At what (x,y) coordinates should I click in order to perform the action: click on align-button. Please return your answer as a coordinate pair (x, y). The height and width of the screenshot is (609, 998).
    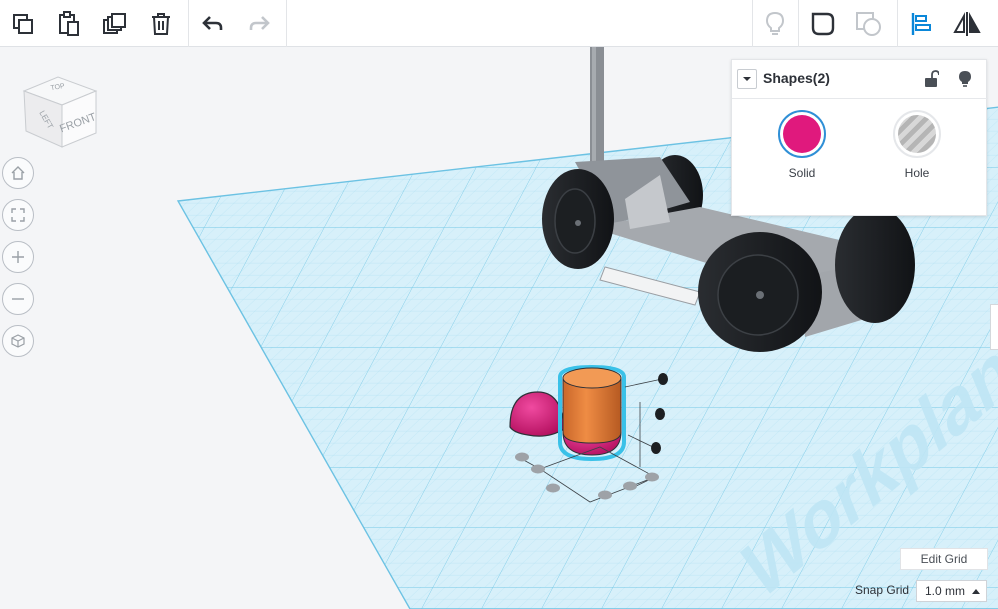
    Looking at the image, I should click on (921, 24).